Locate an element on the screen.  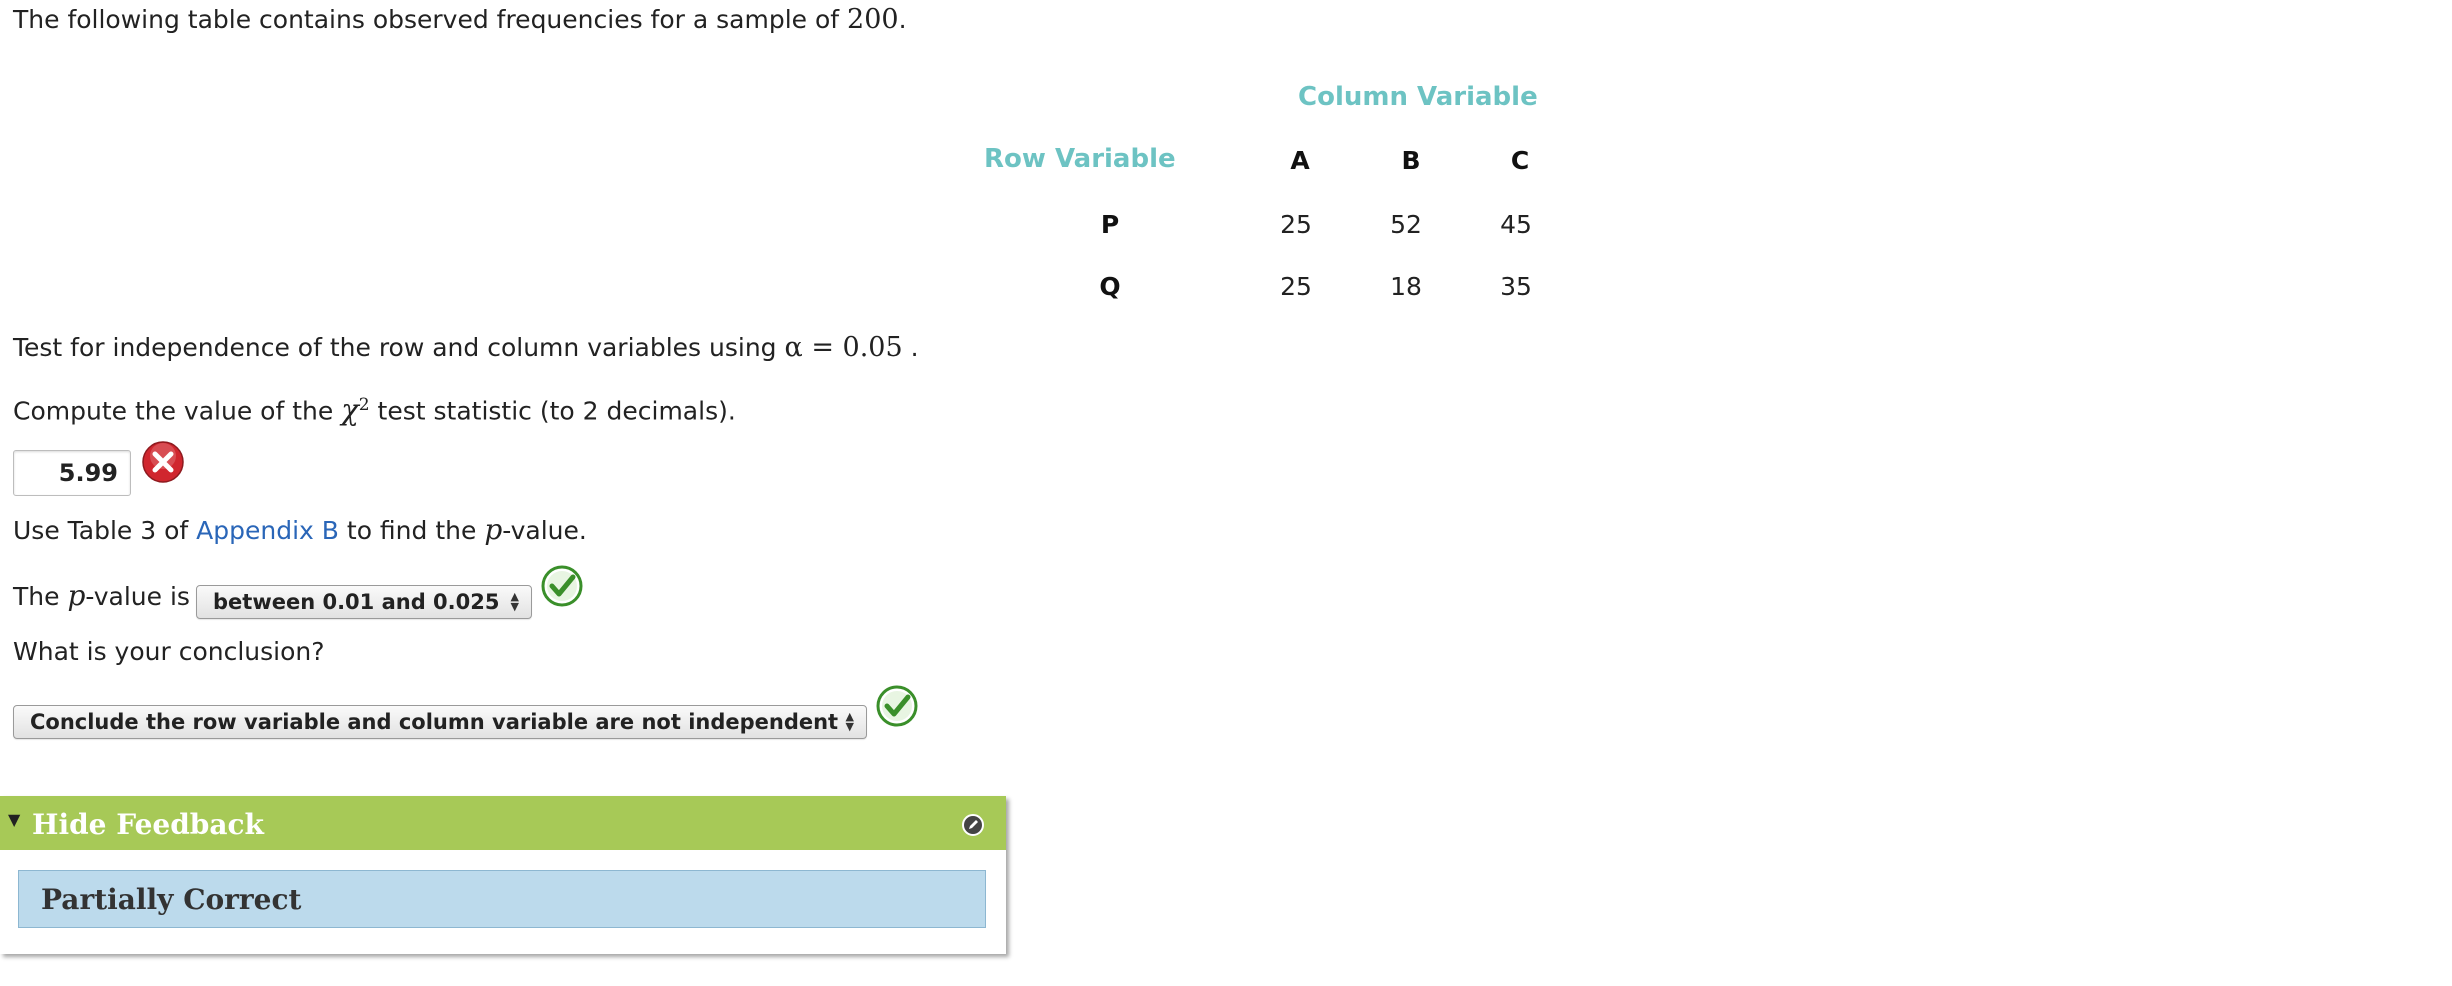
row-label-p: P is located at coordinates (1110, 224).